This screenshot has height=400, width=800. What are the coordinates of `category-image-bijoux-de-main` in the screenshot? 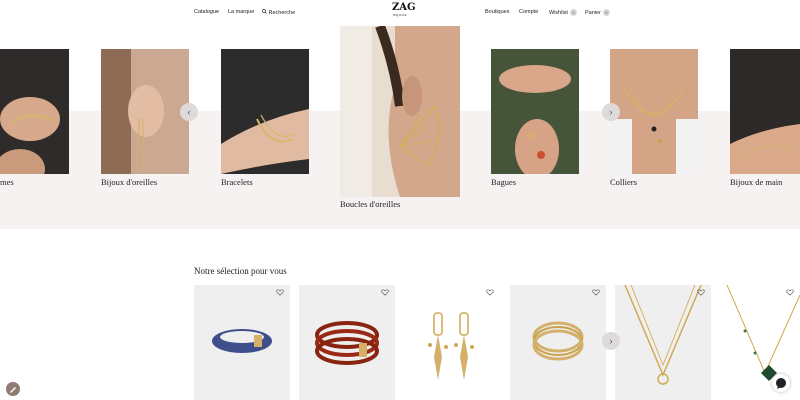 It's located at (765, 111).